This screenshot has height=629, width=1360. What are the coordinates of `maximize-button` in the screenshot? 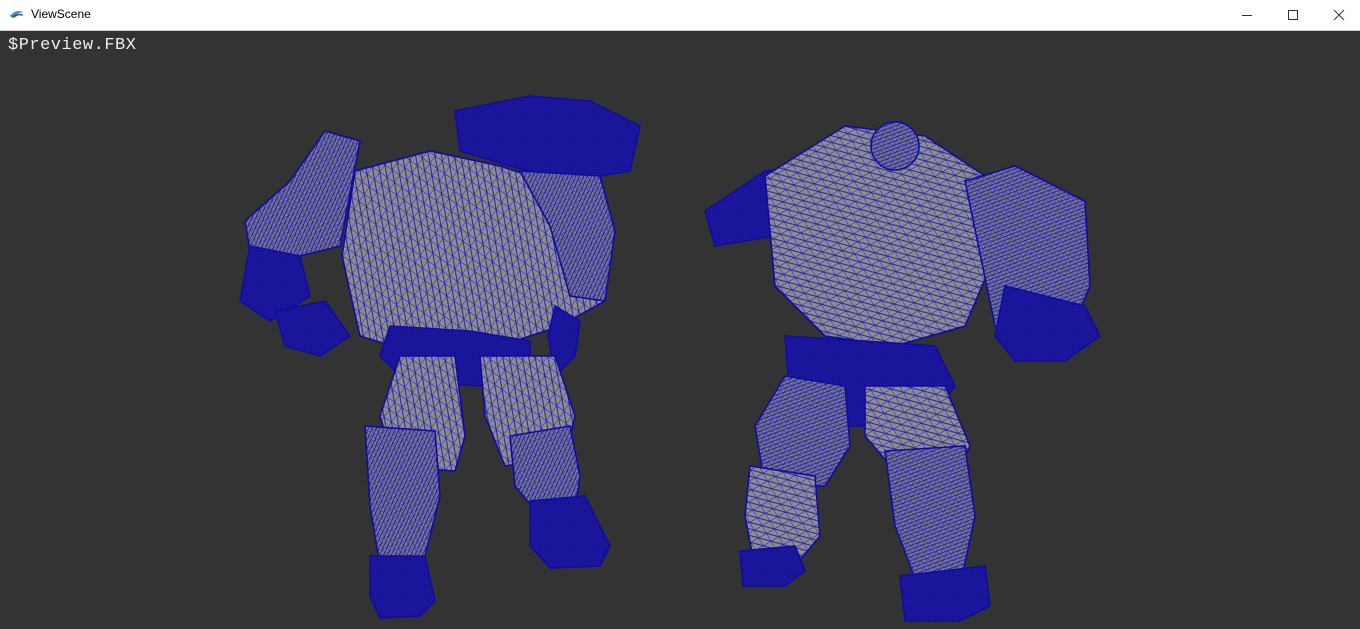 It's located at (1293, 15).